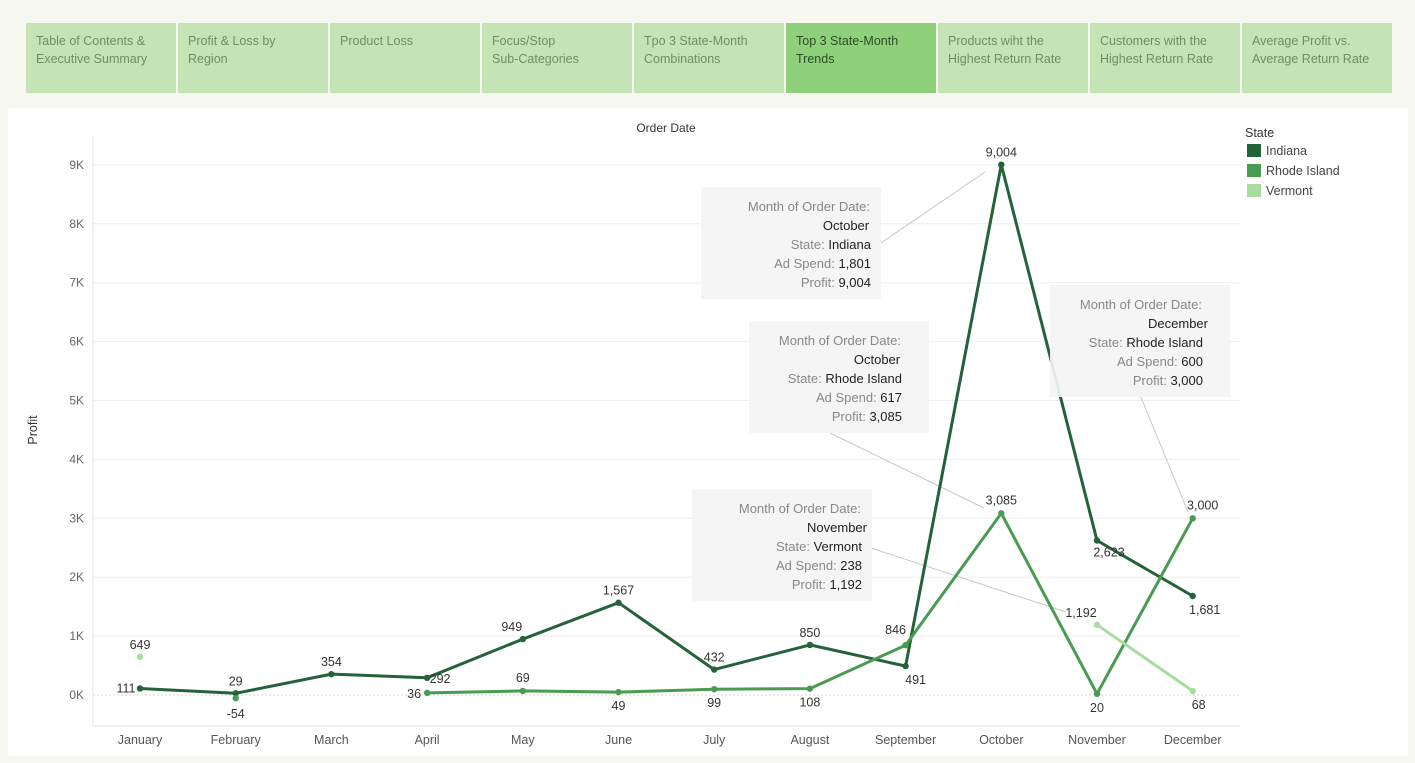 This screenshot has height=763, width=1415. What do you see at coordinates (1001, 740) in the screenshot?
I see `x-tick-label: October` at bounding box center [1001, 740].